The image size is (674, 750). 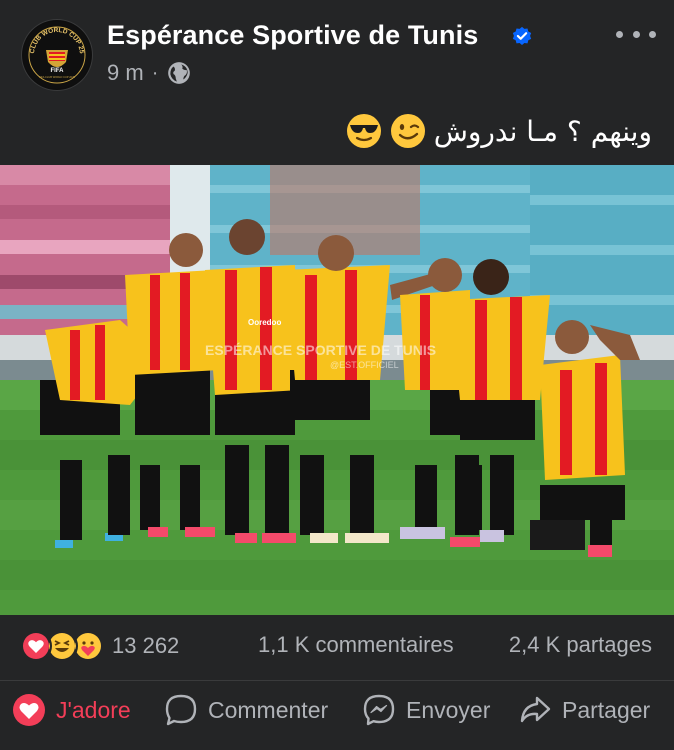 What do you see at coordinates (292, 35) in the screenshot?
I see `page-name: Espérance Sportive de Tunis` at bounding box center [292, 35].